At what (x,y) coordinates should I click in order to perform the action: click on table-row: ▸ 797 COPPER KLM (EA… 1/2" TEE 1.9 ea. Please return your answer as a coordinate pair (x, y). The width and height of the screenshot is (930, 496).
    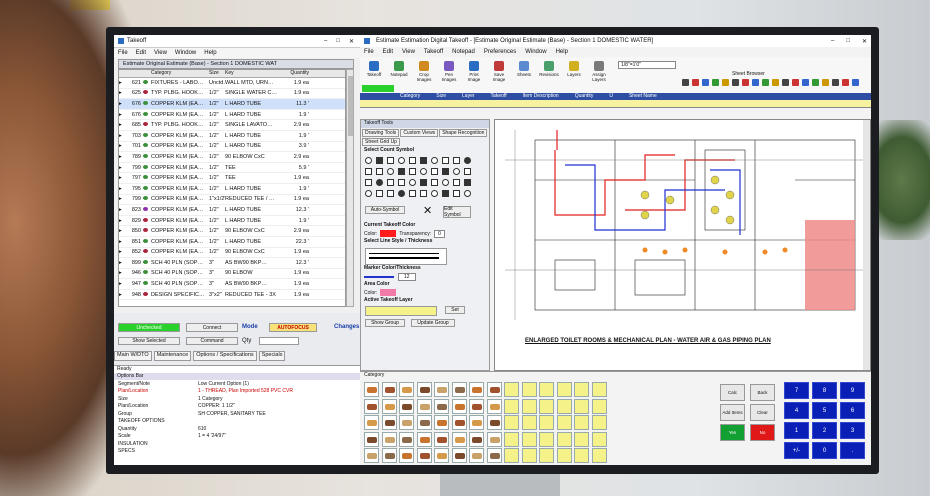
    Looking at the image, I should click on (232, 178).